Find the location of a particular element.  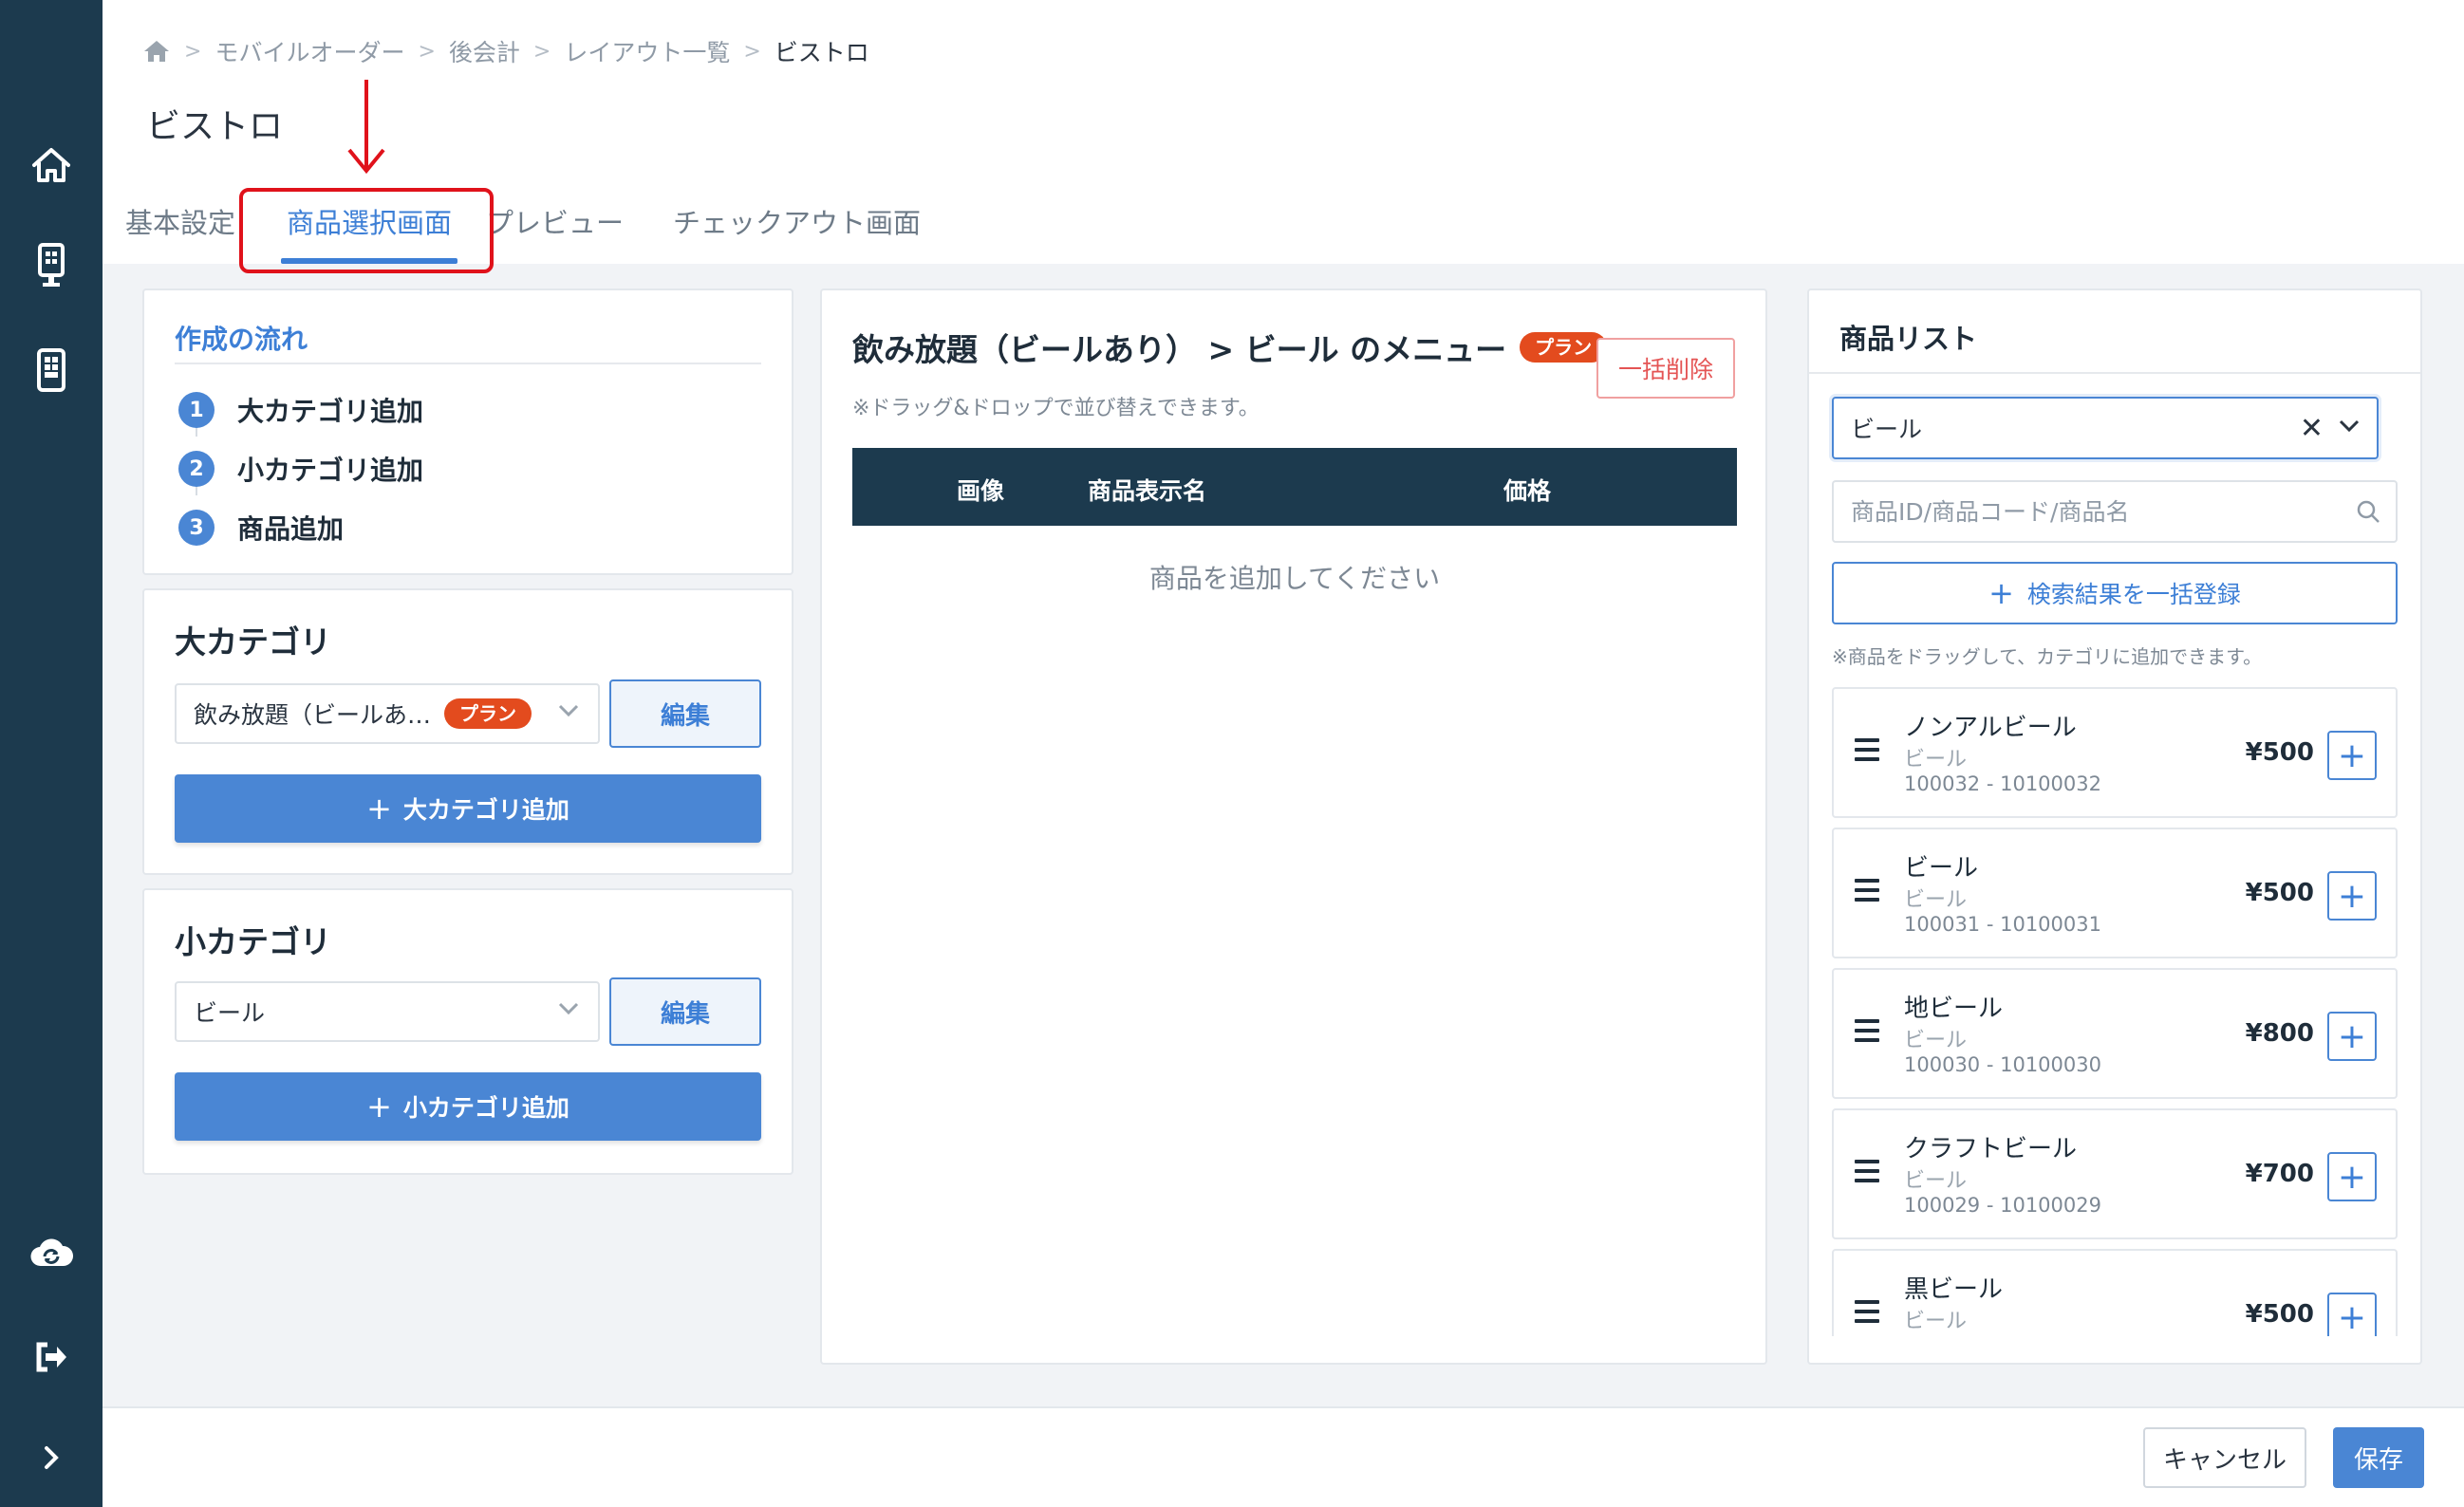

footer-bar is located at coordinates (1284, 1456).